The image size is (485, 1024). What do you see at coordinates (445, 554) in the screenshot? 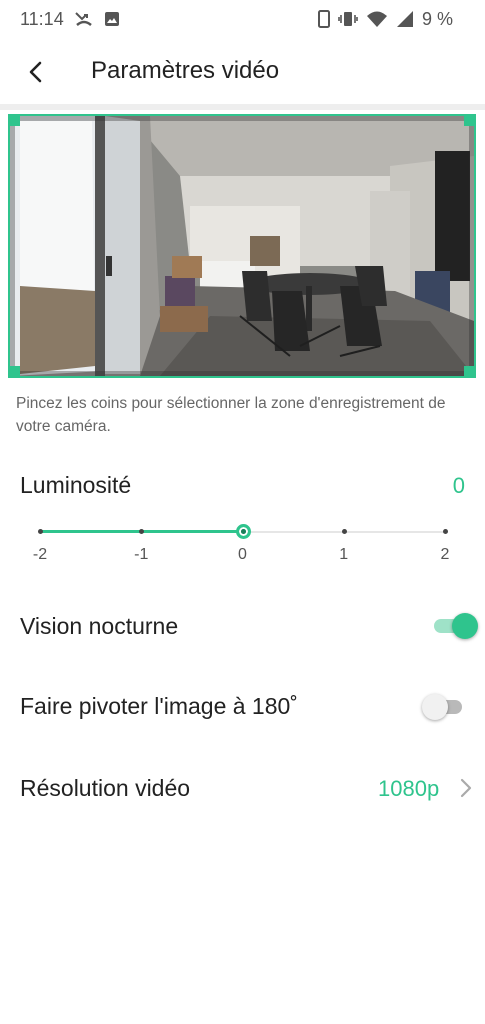
I see `slider-tick-label: 2` at bounding box center [445, 554].